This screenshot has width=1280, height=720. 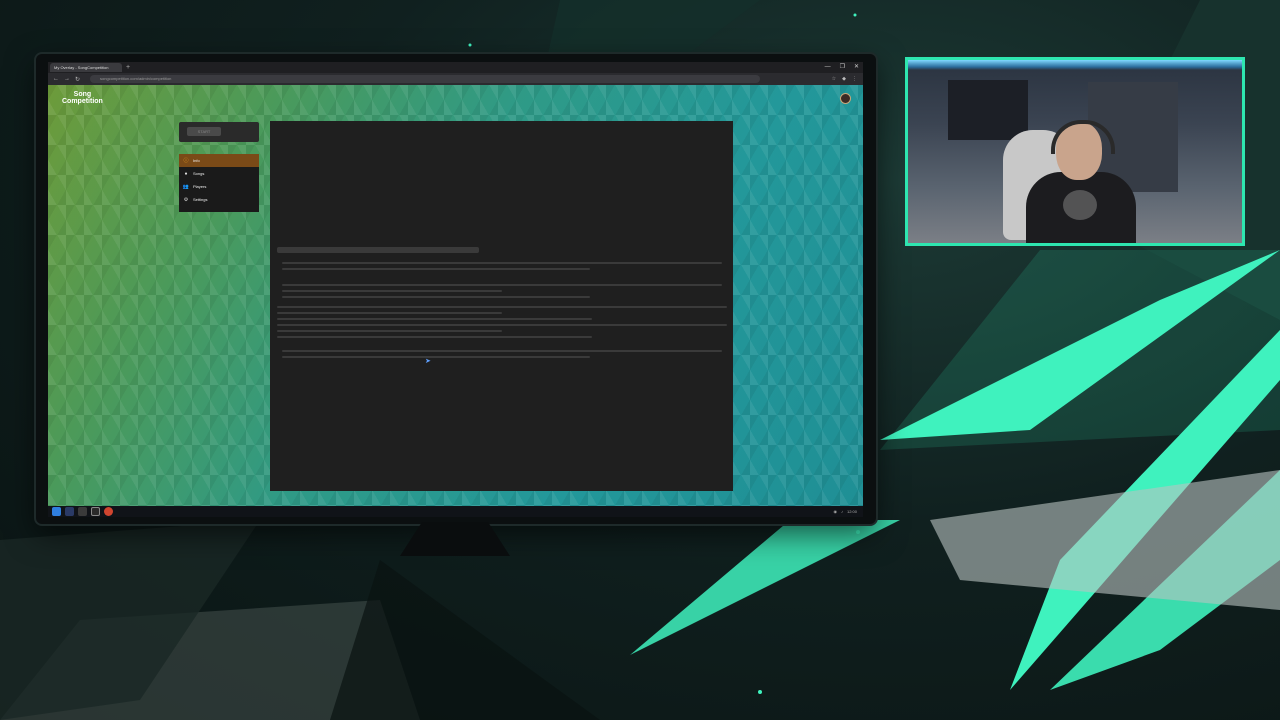 What do you see at coordinates (455, 511) in the screenshot?
I see `taskbar: ◉ ♪ 12:00` at bounding box center [455, 511].